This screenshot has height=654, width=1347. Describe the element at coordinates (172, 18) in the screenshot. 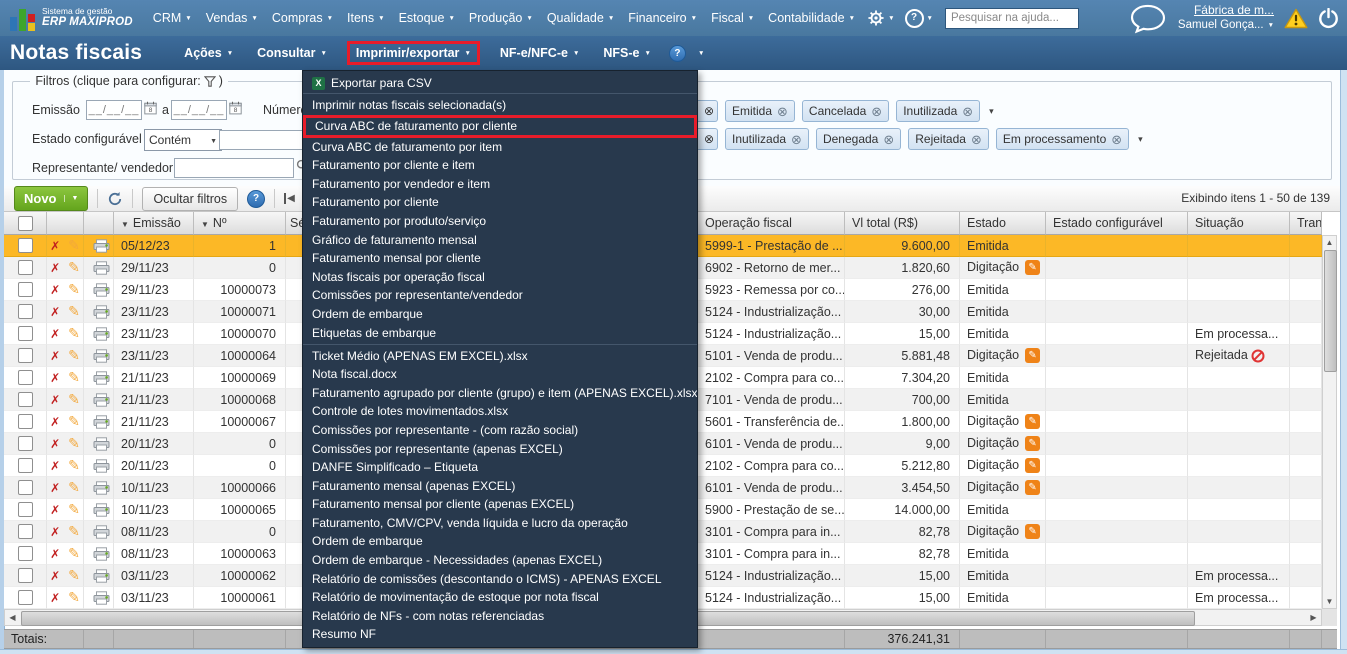

I see `top-menu-crm: CRM ▼` at that location.